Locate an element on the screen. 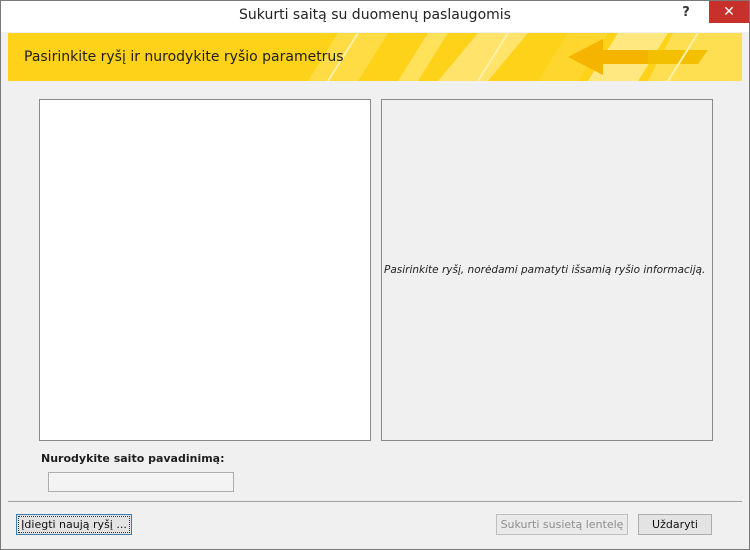 The width and height of the screenshot is (750, 550). close-button: Uždaryti is located at coordinates (675, 524).